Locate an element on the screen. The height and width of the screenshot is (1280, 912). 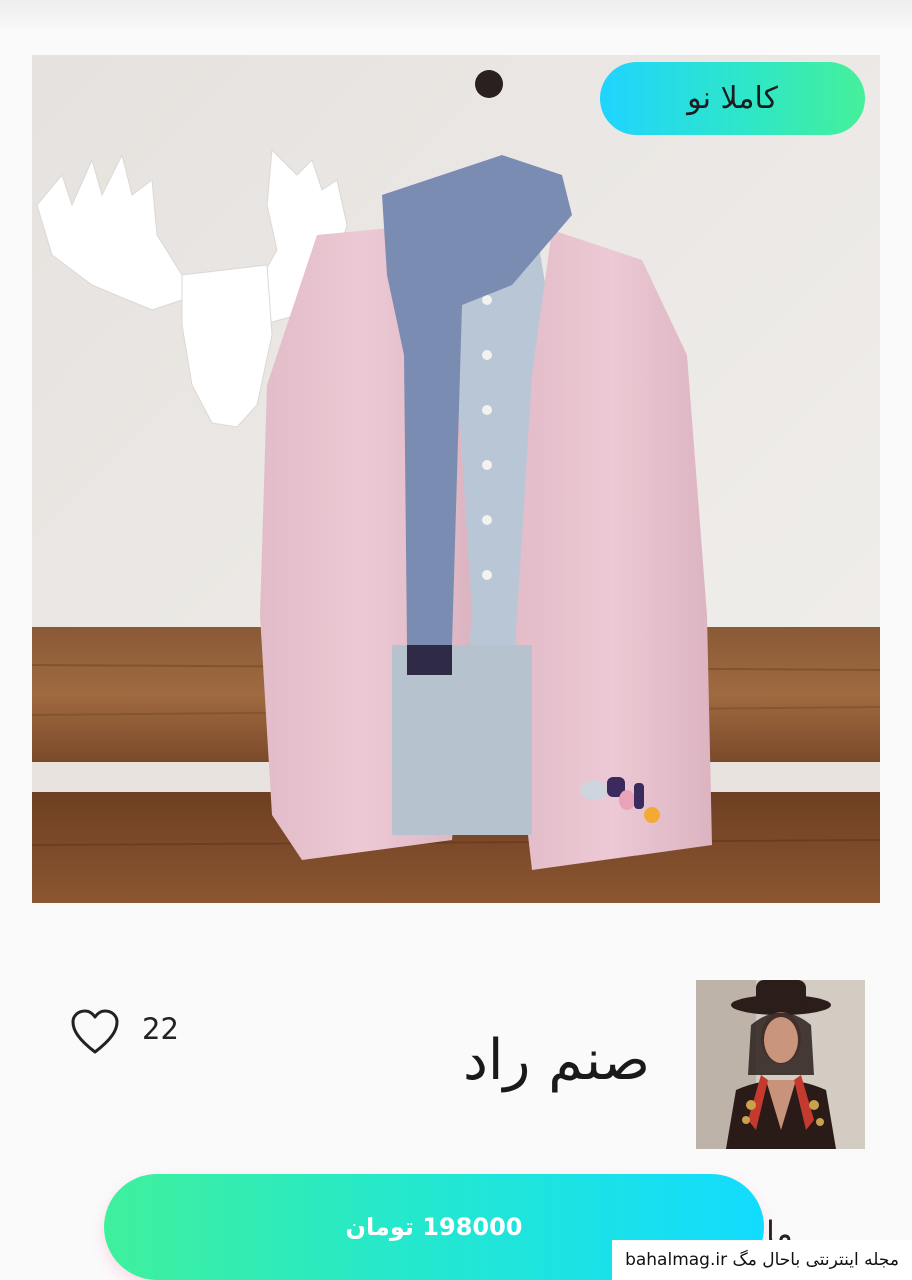
condition-badge: کاملا نو is located at coordinates (732, 98).